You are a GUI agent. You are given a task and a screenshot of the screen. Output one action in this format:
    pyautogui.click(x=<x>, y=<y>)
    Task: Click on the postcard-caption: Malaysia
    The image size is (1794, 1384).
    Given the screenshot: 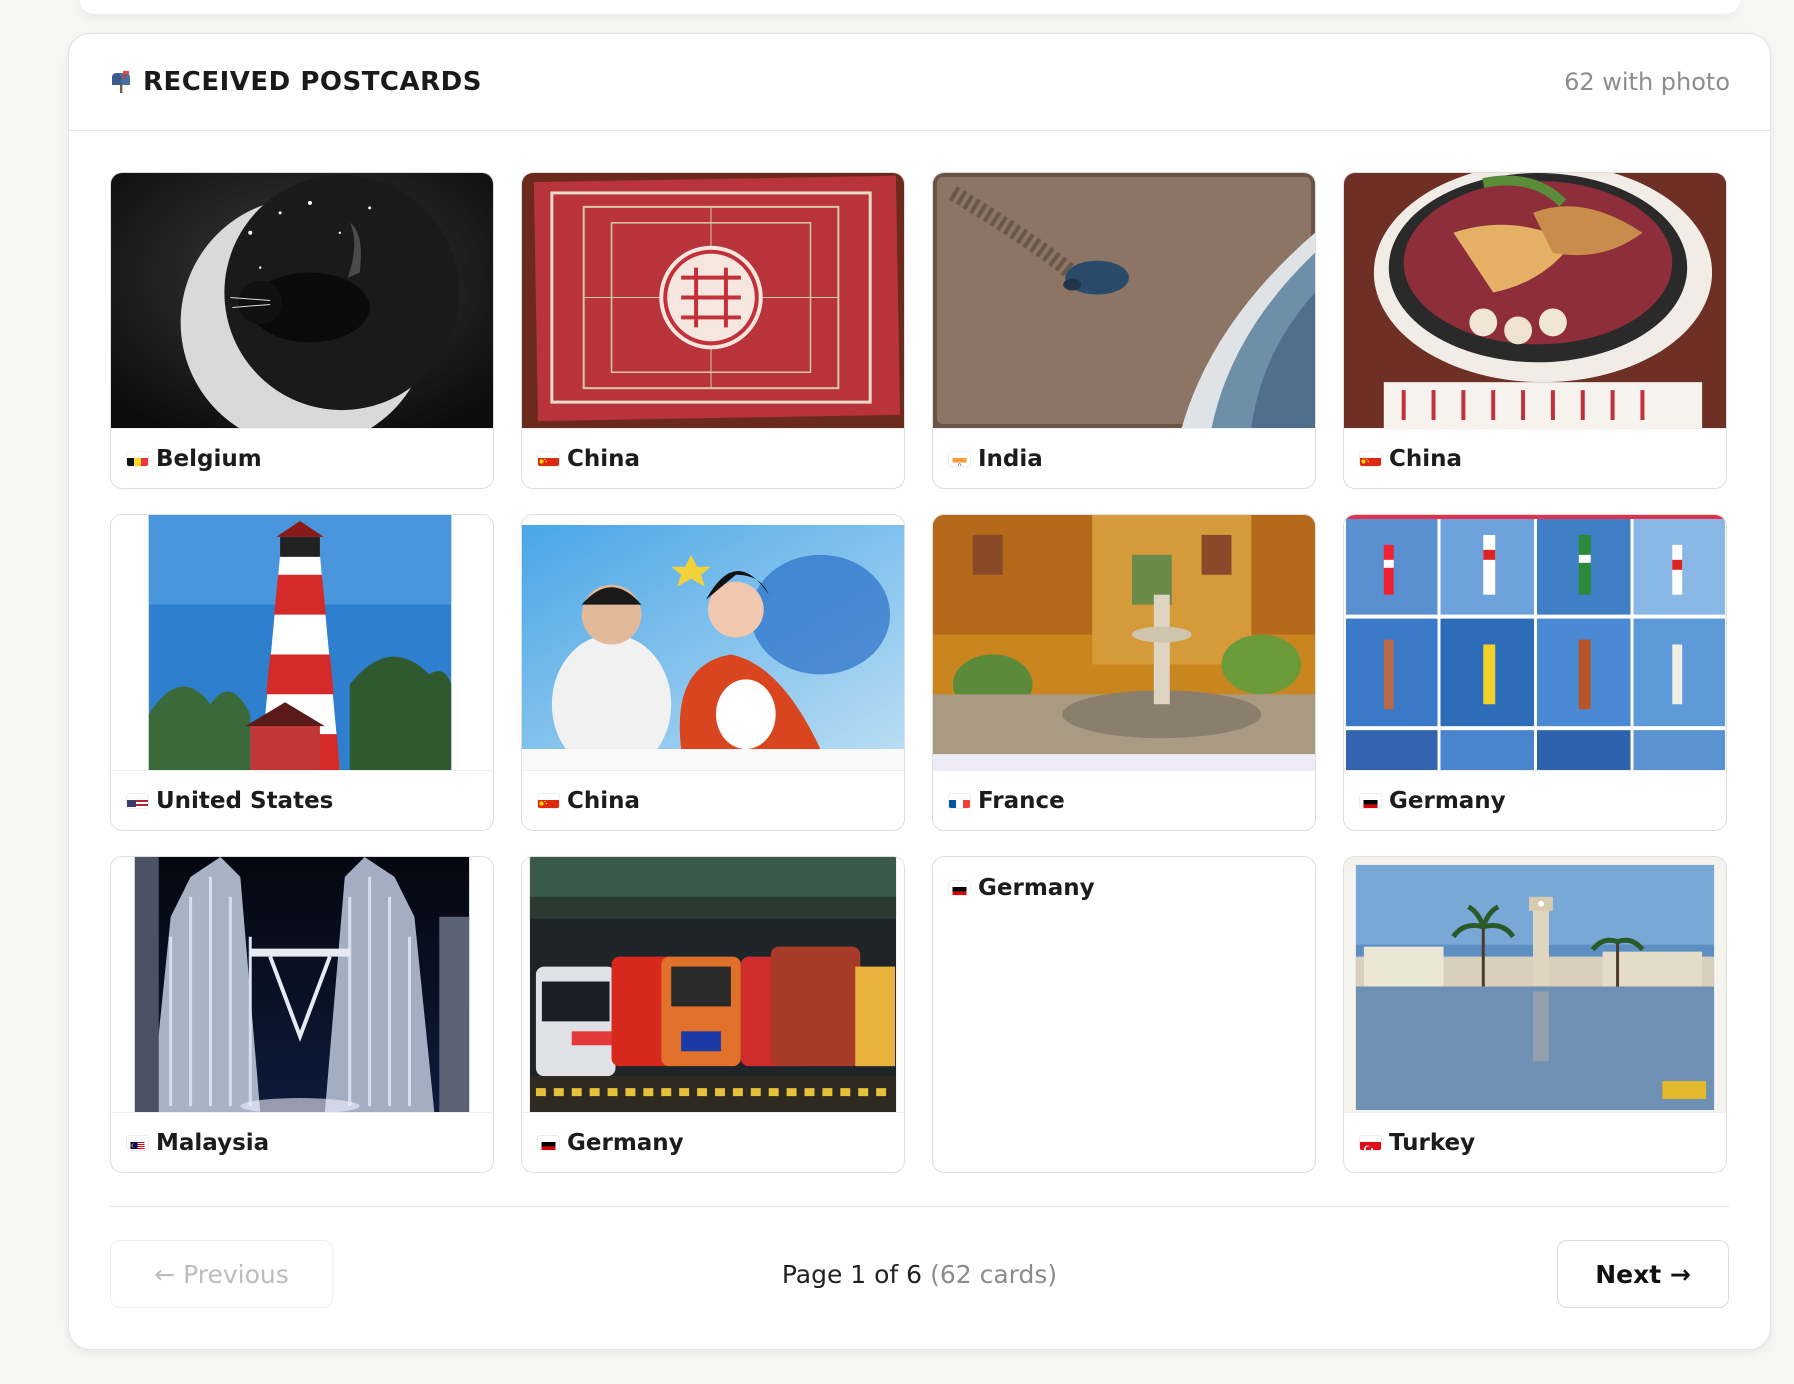 What is the action you would take?
    pyautogui.click(x=198, y=1143)
    